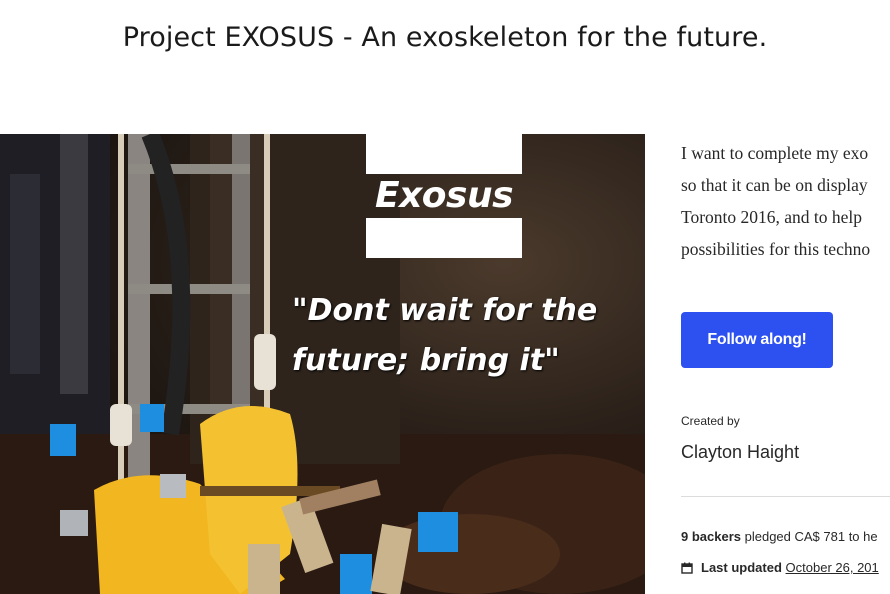 The image size is (890, 594). Describe the element at coordinates (711, 536) in the screenshot. I see `backers-count: 9 backers` at that location.